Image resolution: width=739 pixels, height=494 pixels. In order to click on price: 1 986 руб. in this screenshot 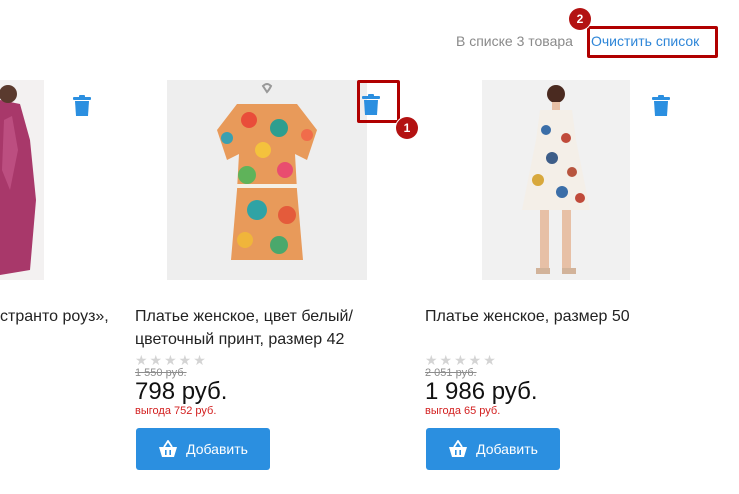, I will do `click(481, 391)`.